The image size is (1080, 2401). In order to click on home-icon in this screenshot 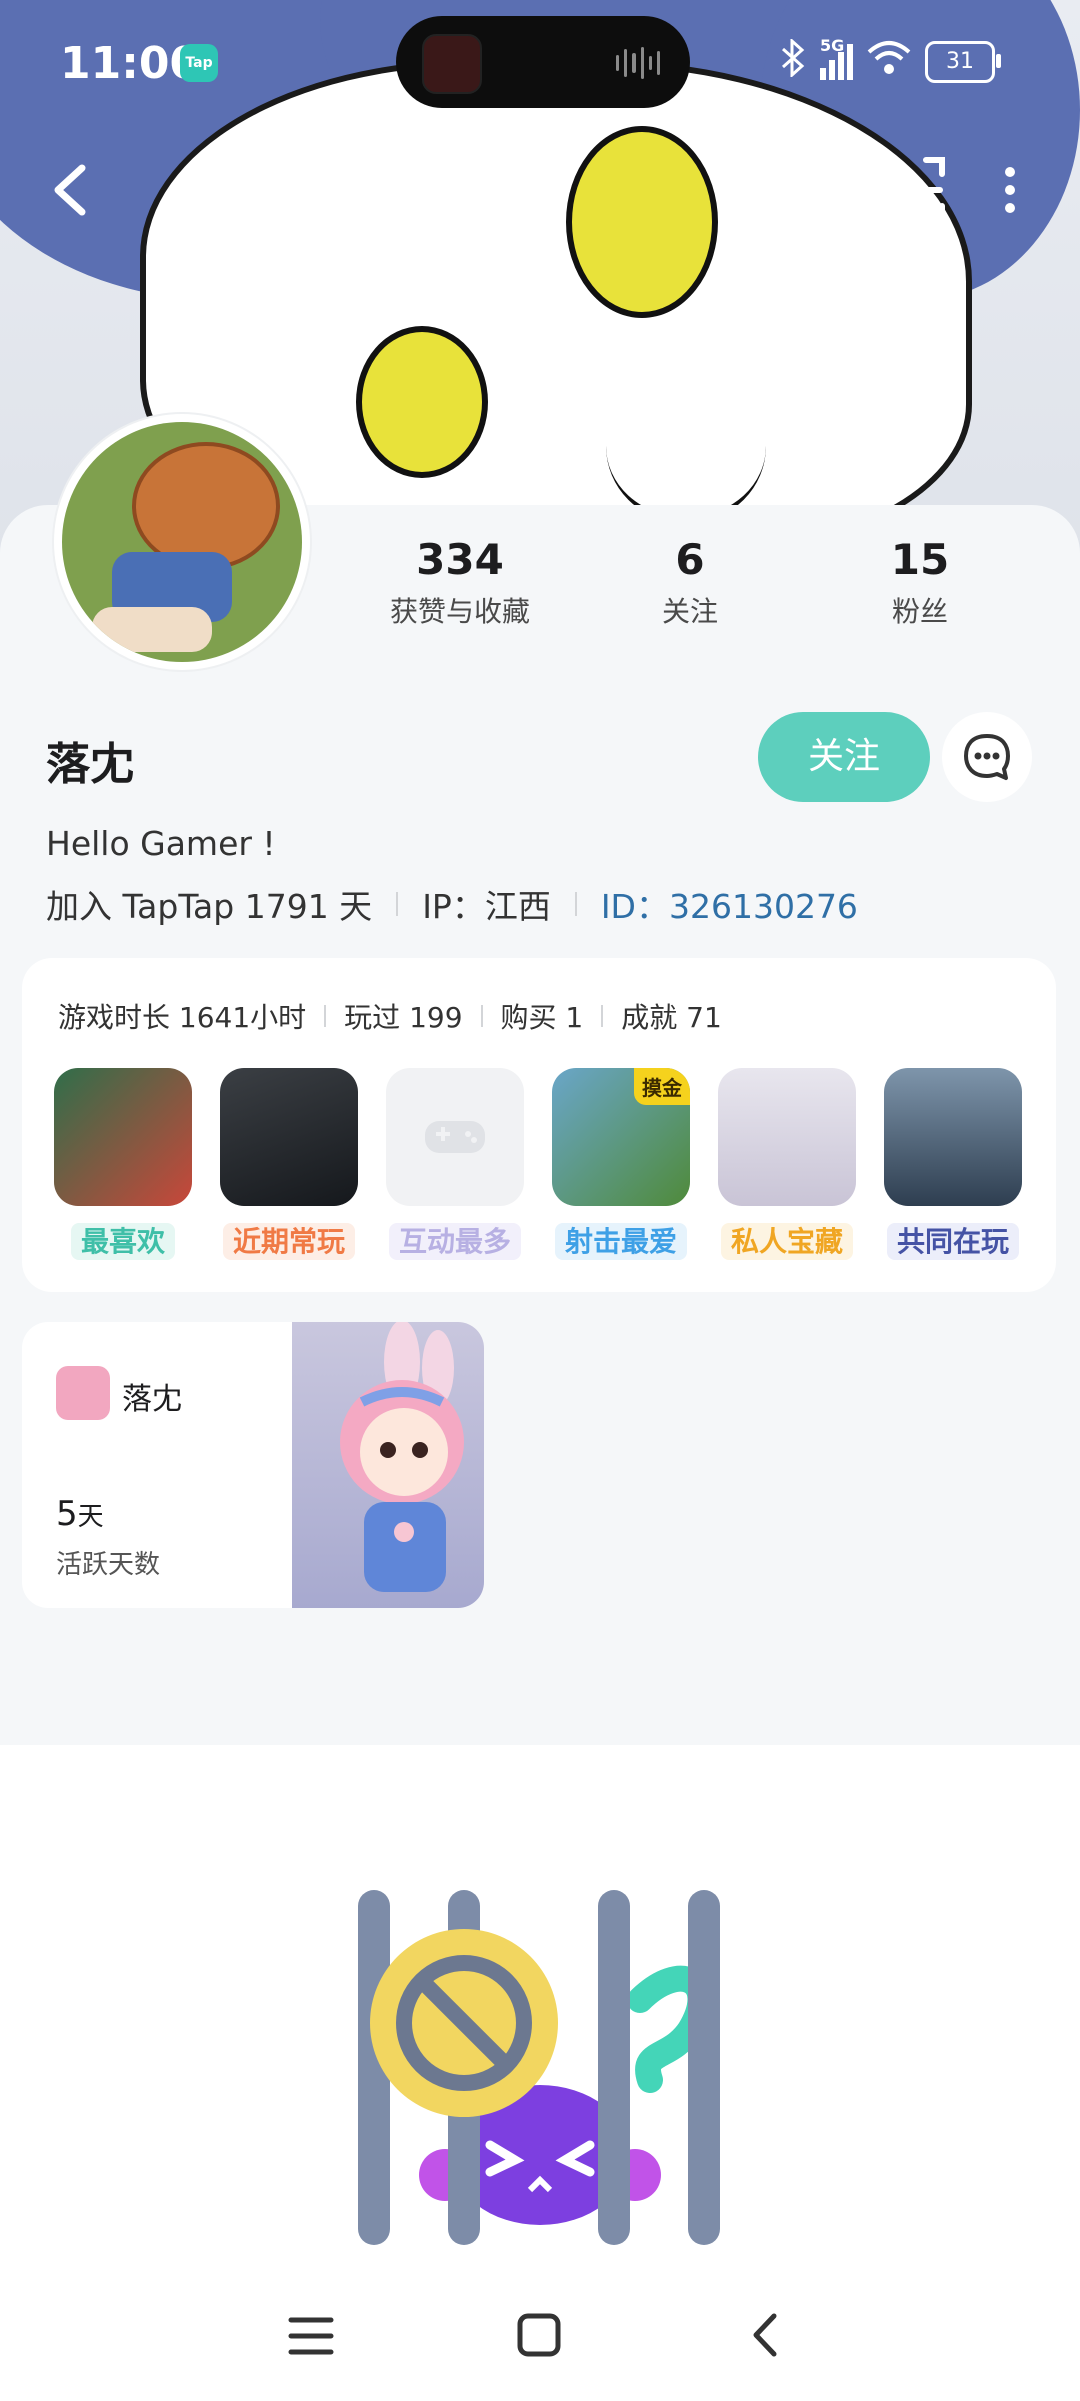, I will do `click(539, 2335)`.